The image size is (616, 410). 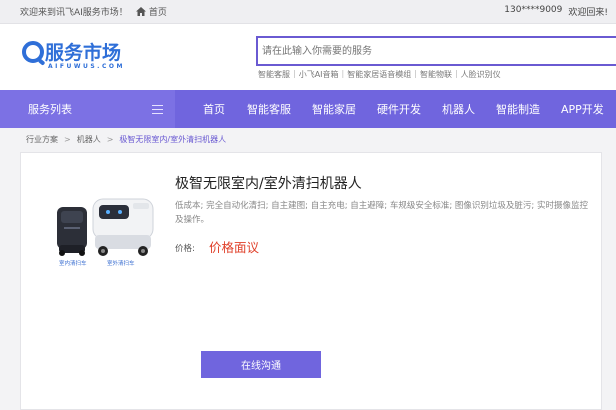 I want to click on welcome-text: 欢迎来到讯飞AI服务市场！, so click(x=74, y=13).